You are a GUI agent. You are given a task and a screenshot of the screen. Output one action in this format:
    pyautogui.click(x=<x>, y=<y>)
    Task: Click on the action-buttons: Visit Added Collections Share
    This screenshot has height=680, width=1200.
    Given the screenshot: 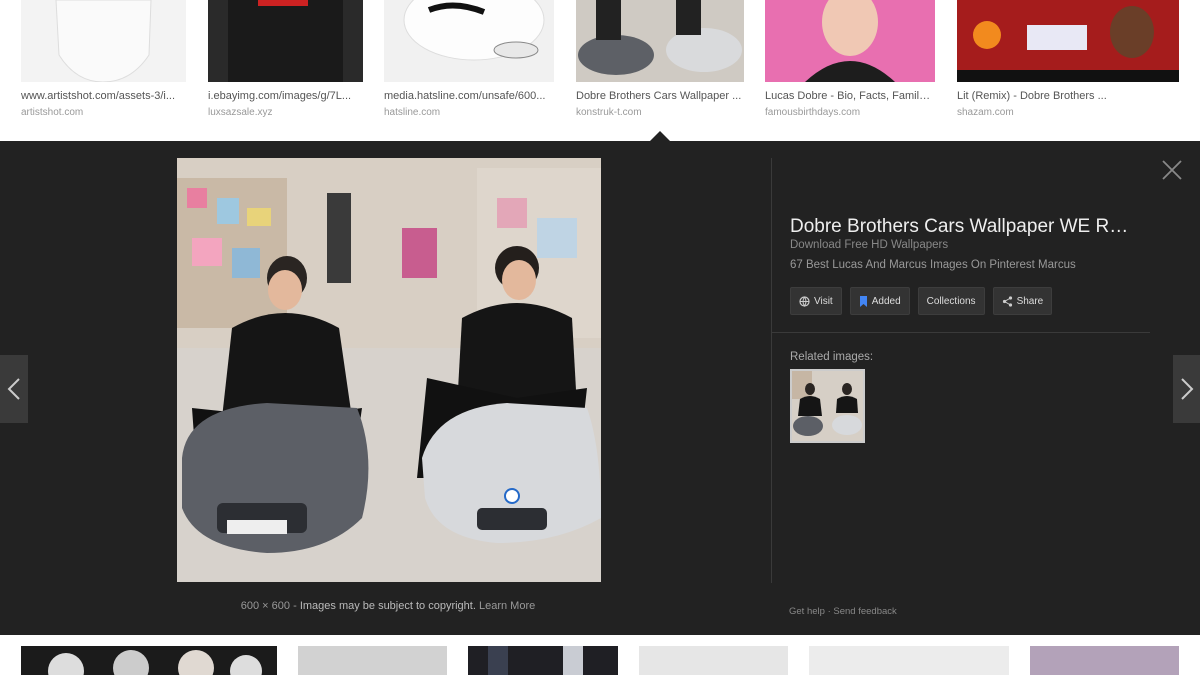 What is the action you would take?
    pyautogui.click(x=921, y=301)
    